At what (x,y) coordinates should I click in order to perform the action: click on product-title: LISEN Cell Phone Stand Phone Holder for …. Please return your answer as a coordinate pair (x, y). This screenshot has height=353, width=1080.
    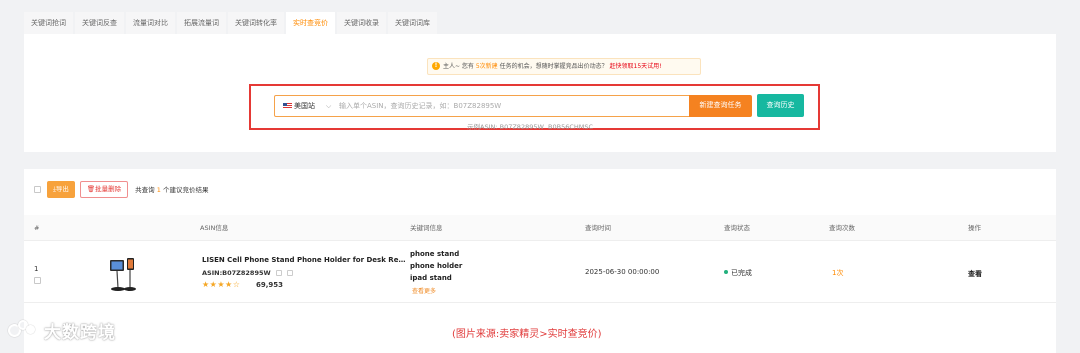
    Looking at the image, I should click on (305, 260).